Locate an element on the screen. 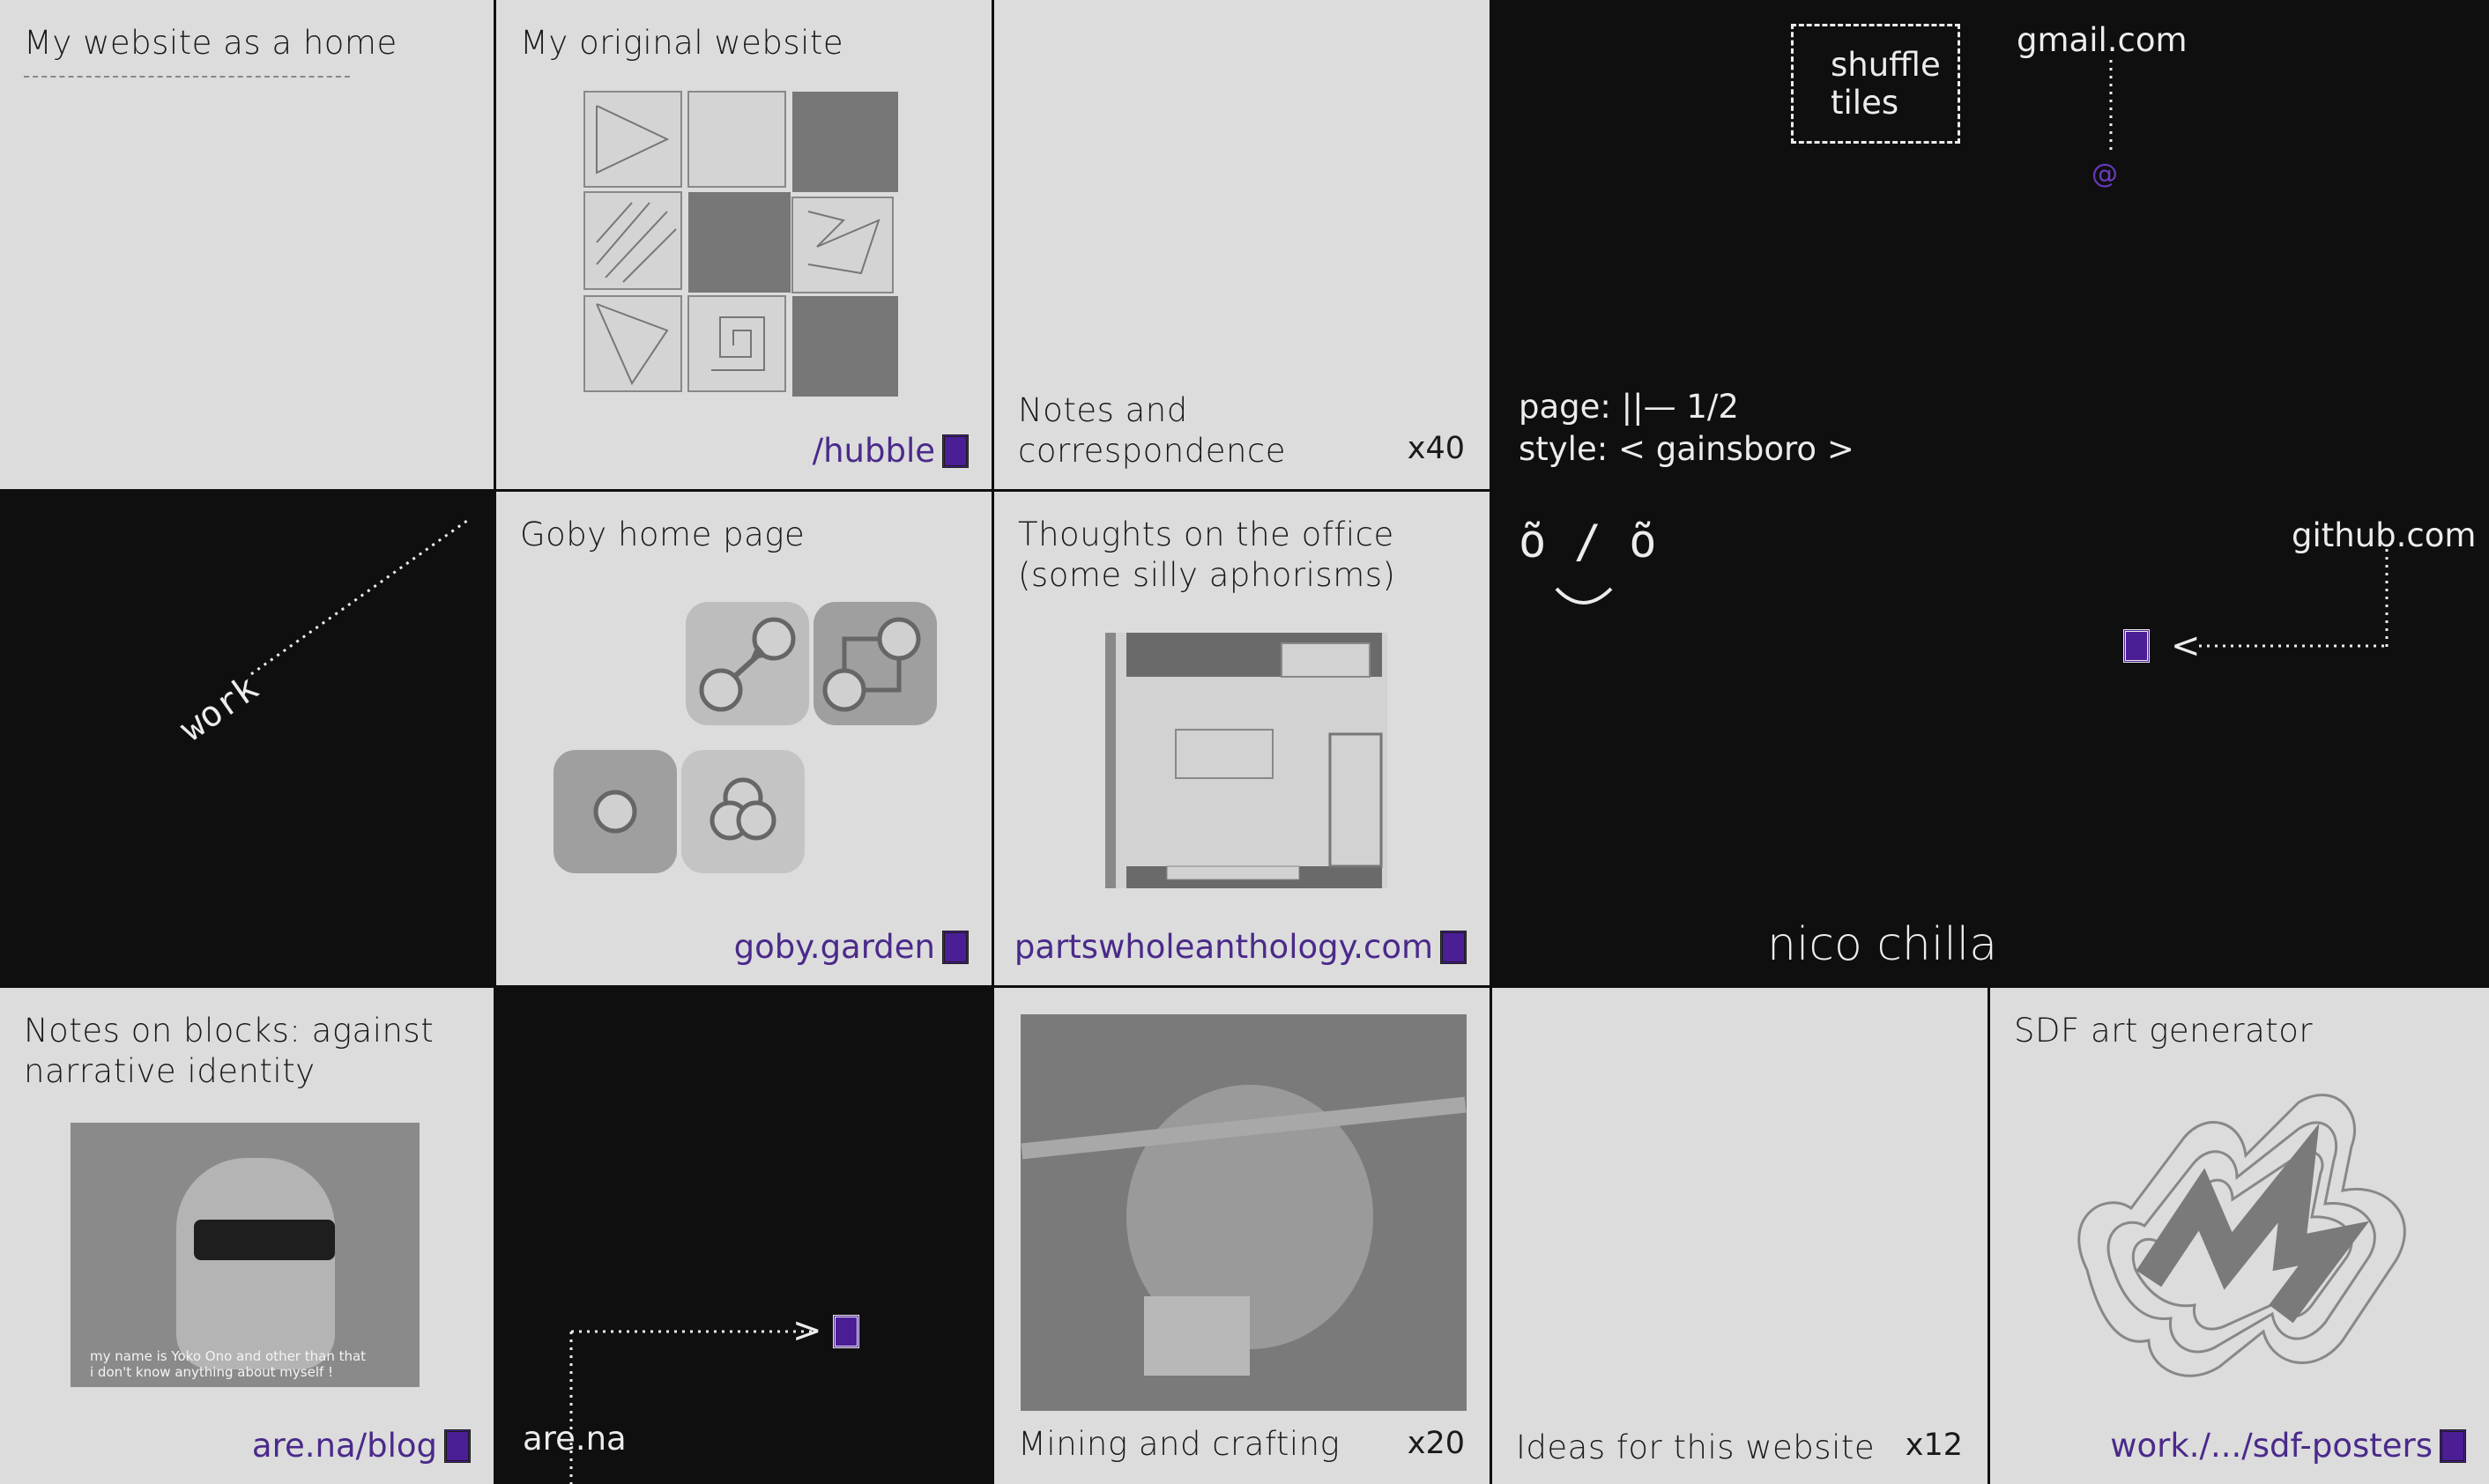 The width and height of the screenshot is (2489, 1484). tile-work: work is located at coordinates (247, 738).